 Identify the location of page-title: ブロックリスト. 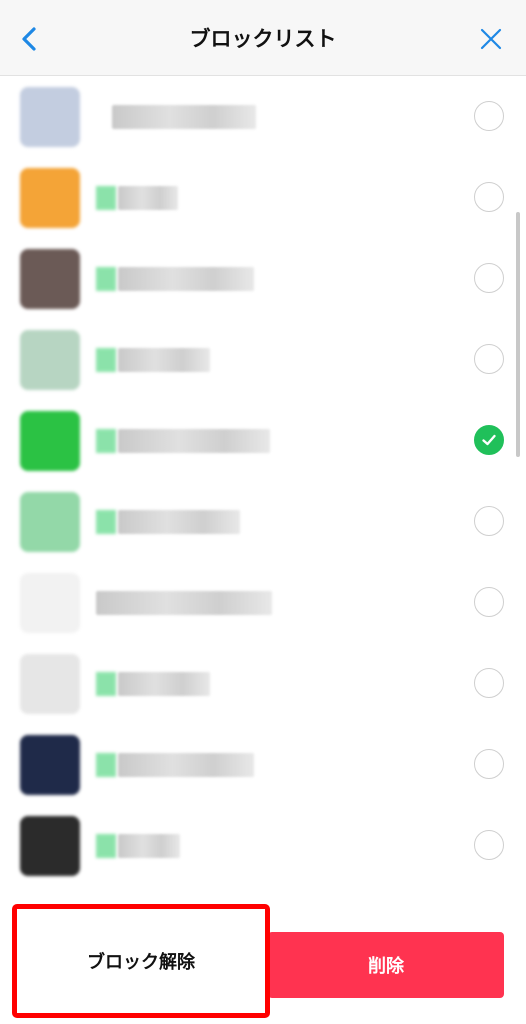
(263, 39).